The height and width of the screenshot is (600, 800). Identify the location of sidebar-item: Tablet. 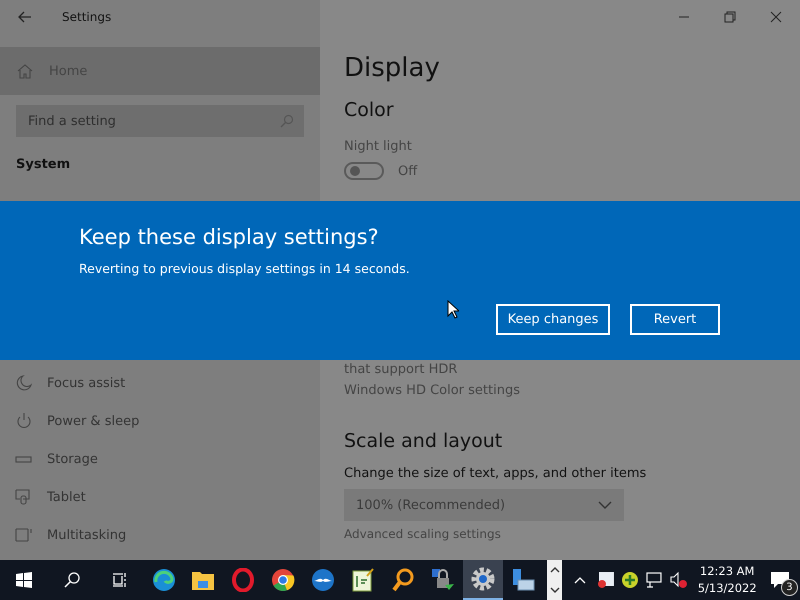
(160, 497).